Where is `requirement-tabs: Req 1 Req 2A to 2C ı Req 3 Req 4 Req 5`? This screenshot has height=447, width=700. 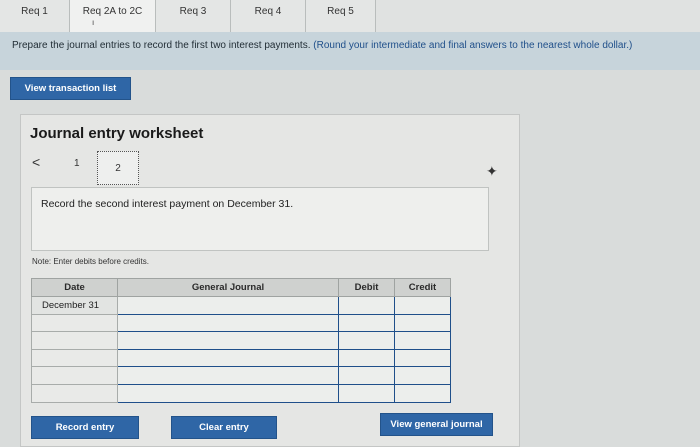
requirement-tabs: Req 1 Req 2A to 2C ı Req 3 Req 4 Req 5 is located at coordinates (350, 16).